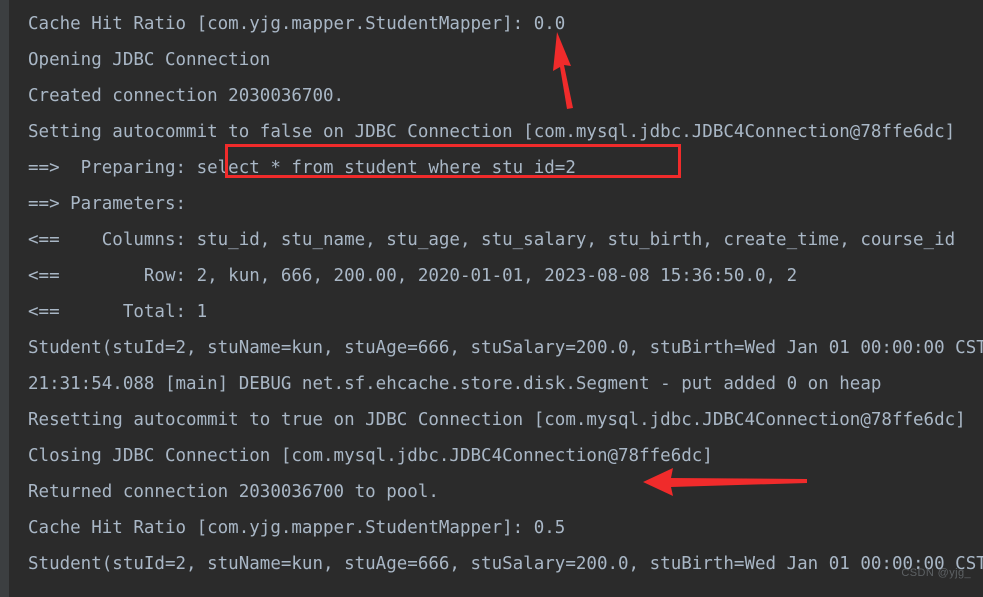  What do you see at coordinates (186, 96) in the screenshot?
I see `log-line: Created connection 2030036700.` at bounding box center [186, 96].